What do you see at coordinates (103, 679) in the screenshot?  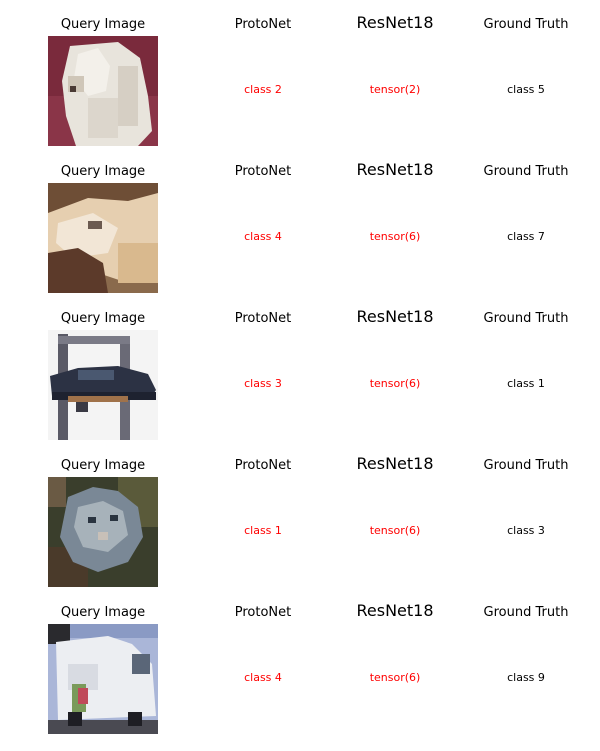 I see `query-image-white-truck` at bounding box center [103, 679].